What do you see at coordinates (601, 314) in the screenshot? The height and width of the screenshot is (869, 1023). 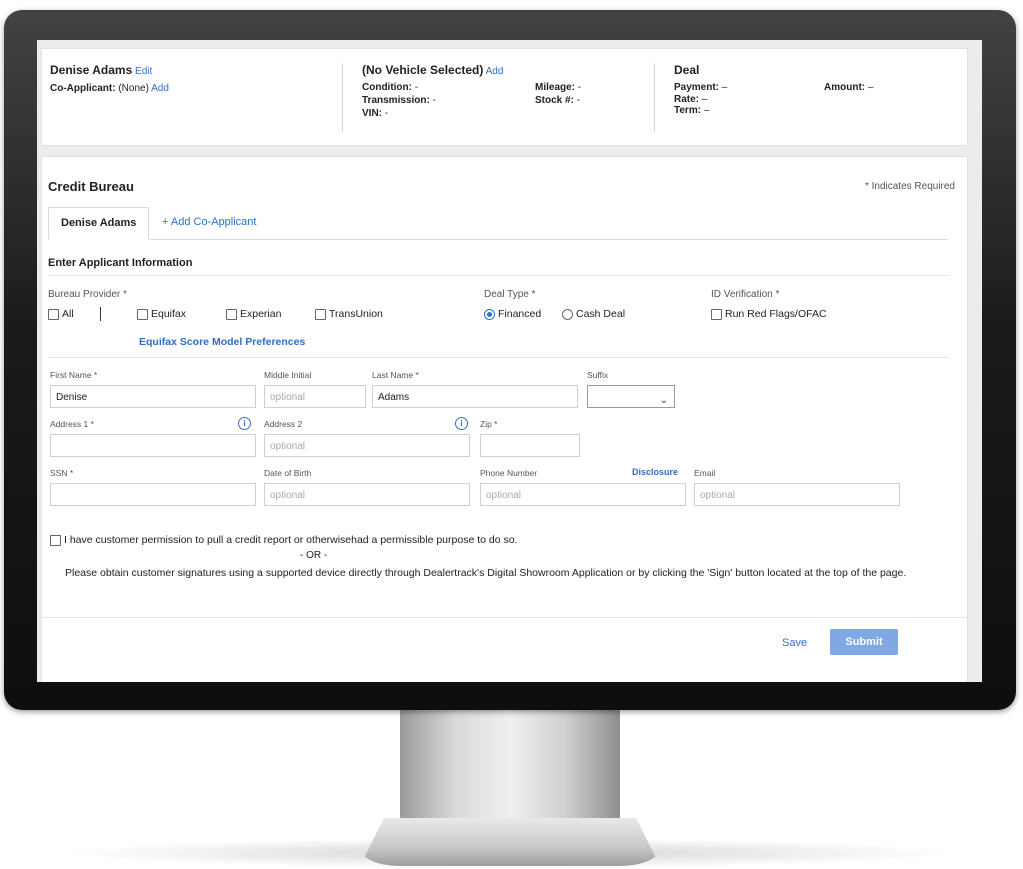 I see `cash-deal-label: Cash Deal` at bounding box center [601, 314].